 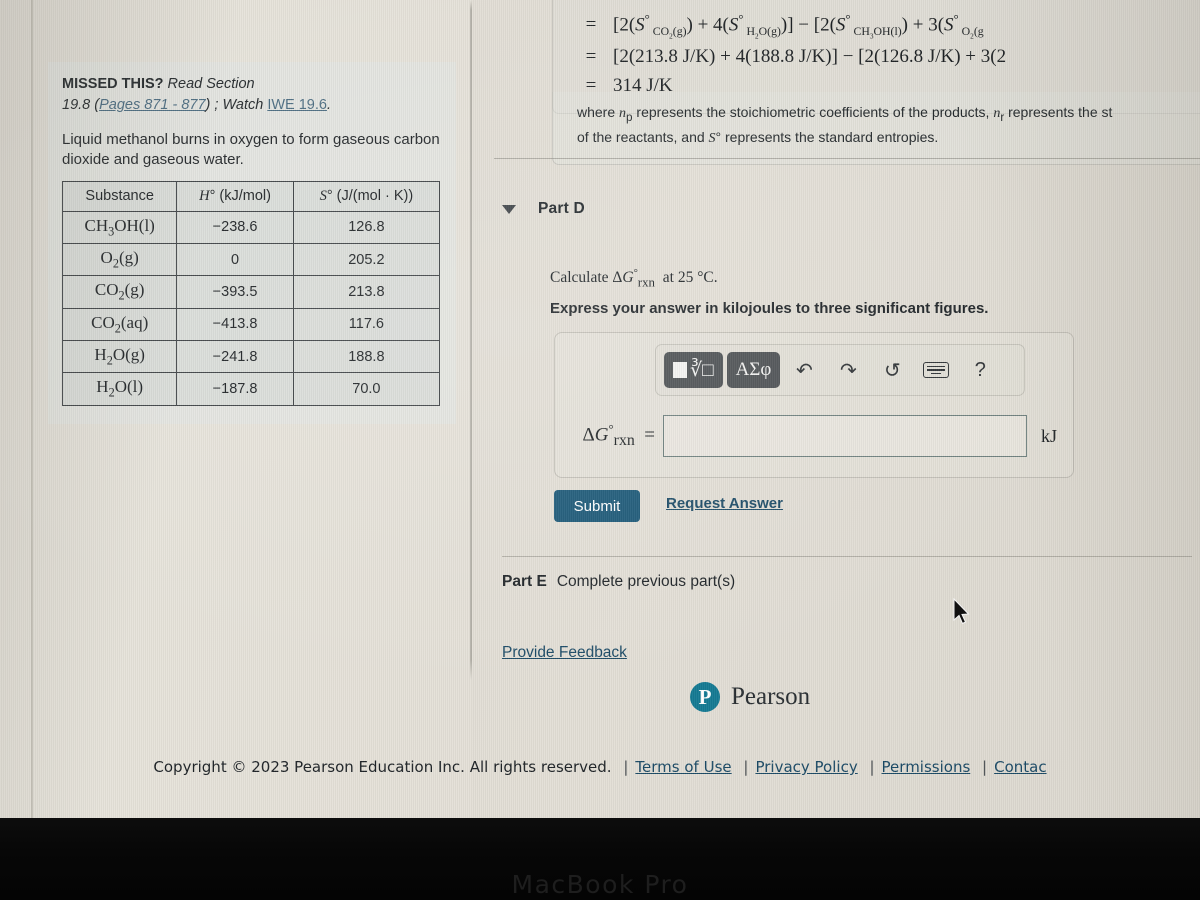 I want to click on answer-card: ∛□ ΑΣφ ↶ ↷ ↺ ? ΔG°rxn = kJ, so click(x=814, y=405).